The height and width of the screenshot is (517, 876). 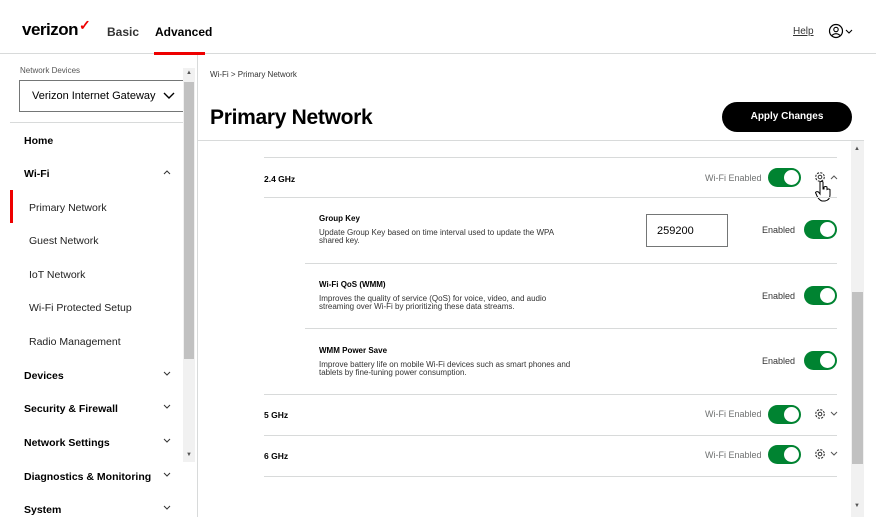 I want to click on band-24ghz-toggle, so click(x=784, y=177).